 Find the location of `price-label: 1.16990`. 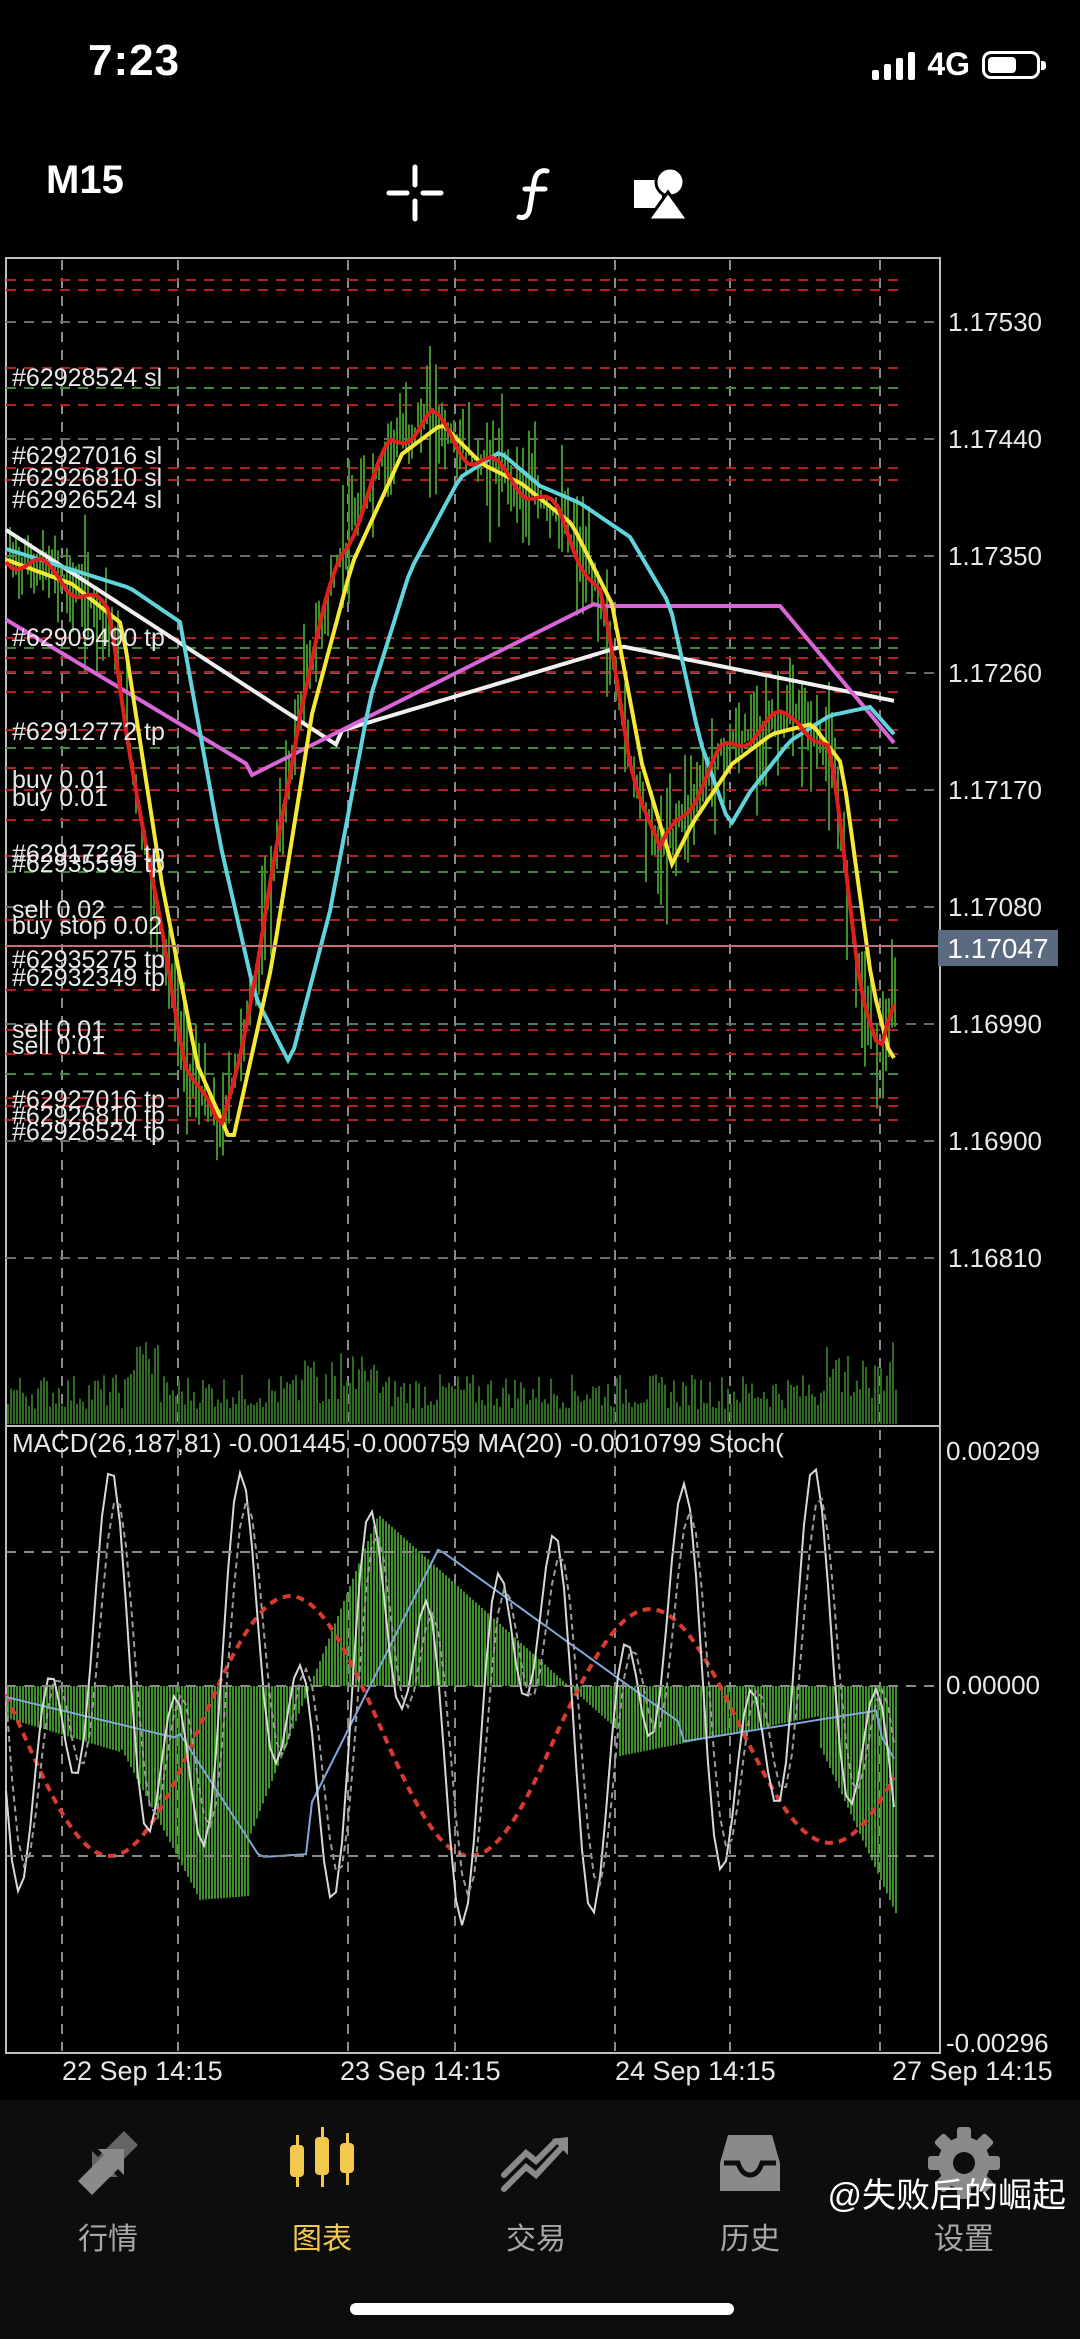

price-label: 1.16990 is located at coordinates (995, 1024).